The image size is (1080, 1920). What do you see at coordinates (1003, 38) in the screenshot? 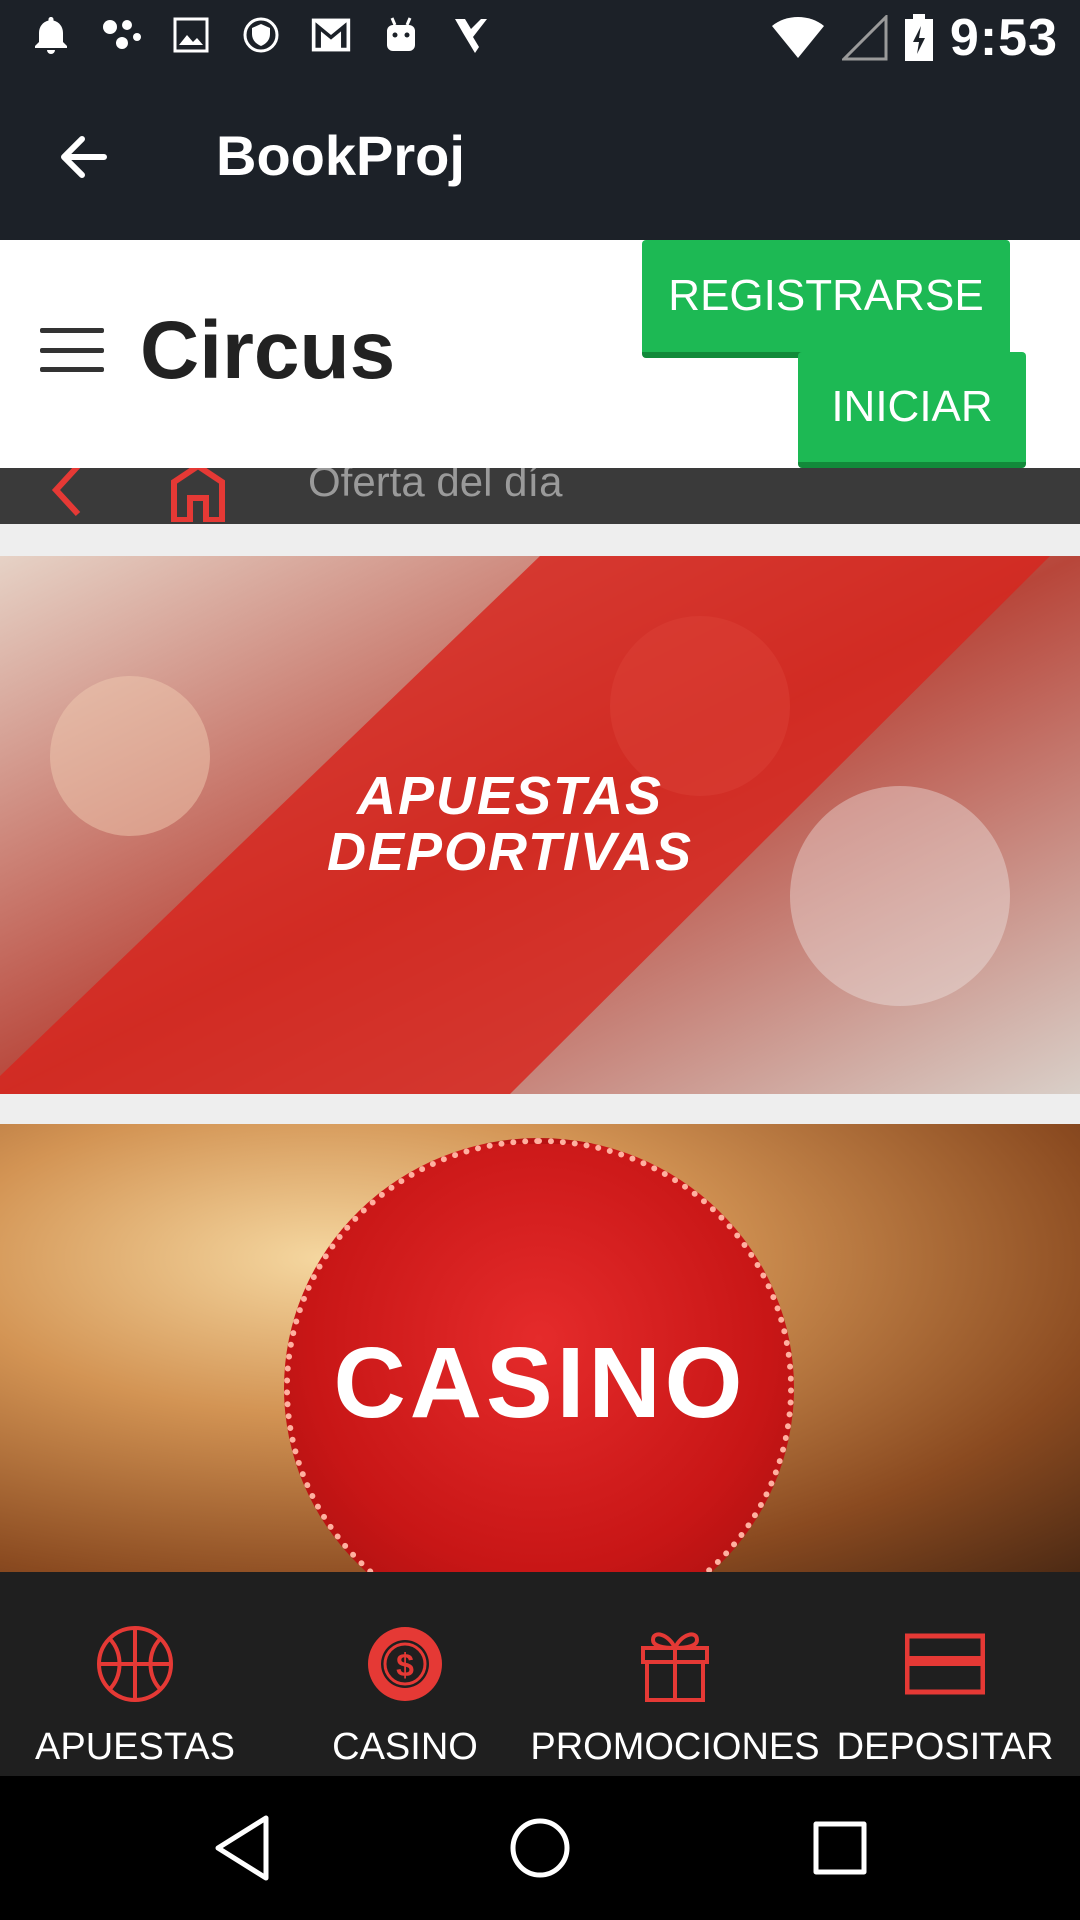
I see `status-time: 9:53` at bounding box center [1003, 38].